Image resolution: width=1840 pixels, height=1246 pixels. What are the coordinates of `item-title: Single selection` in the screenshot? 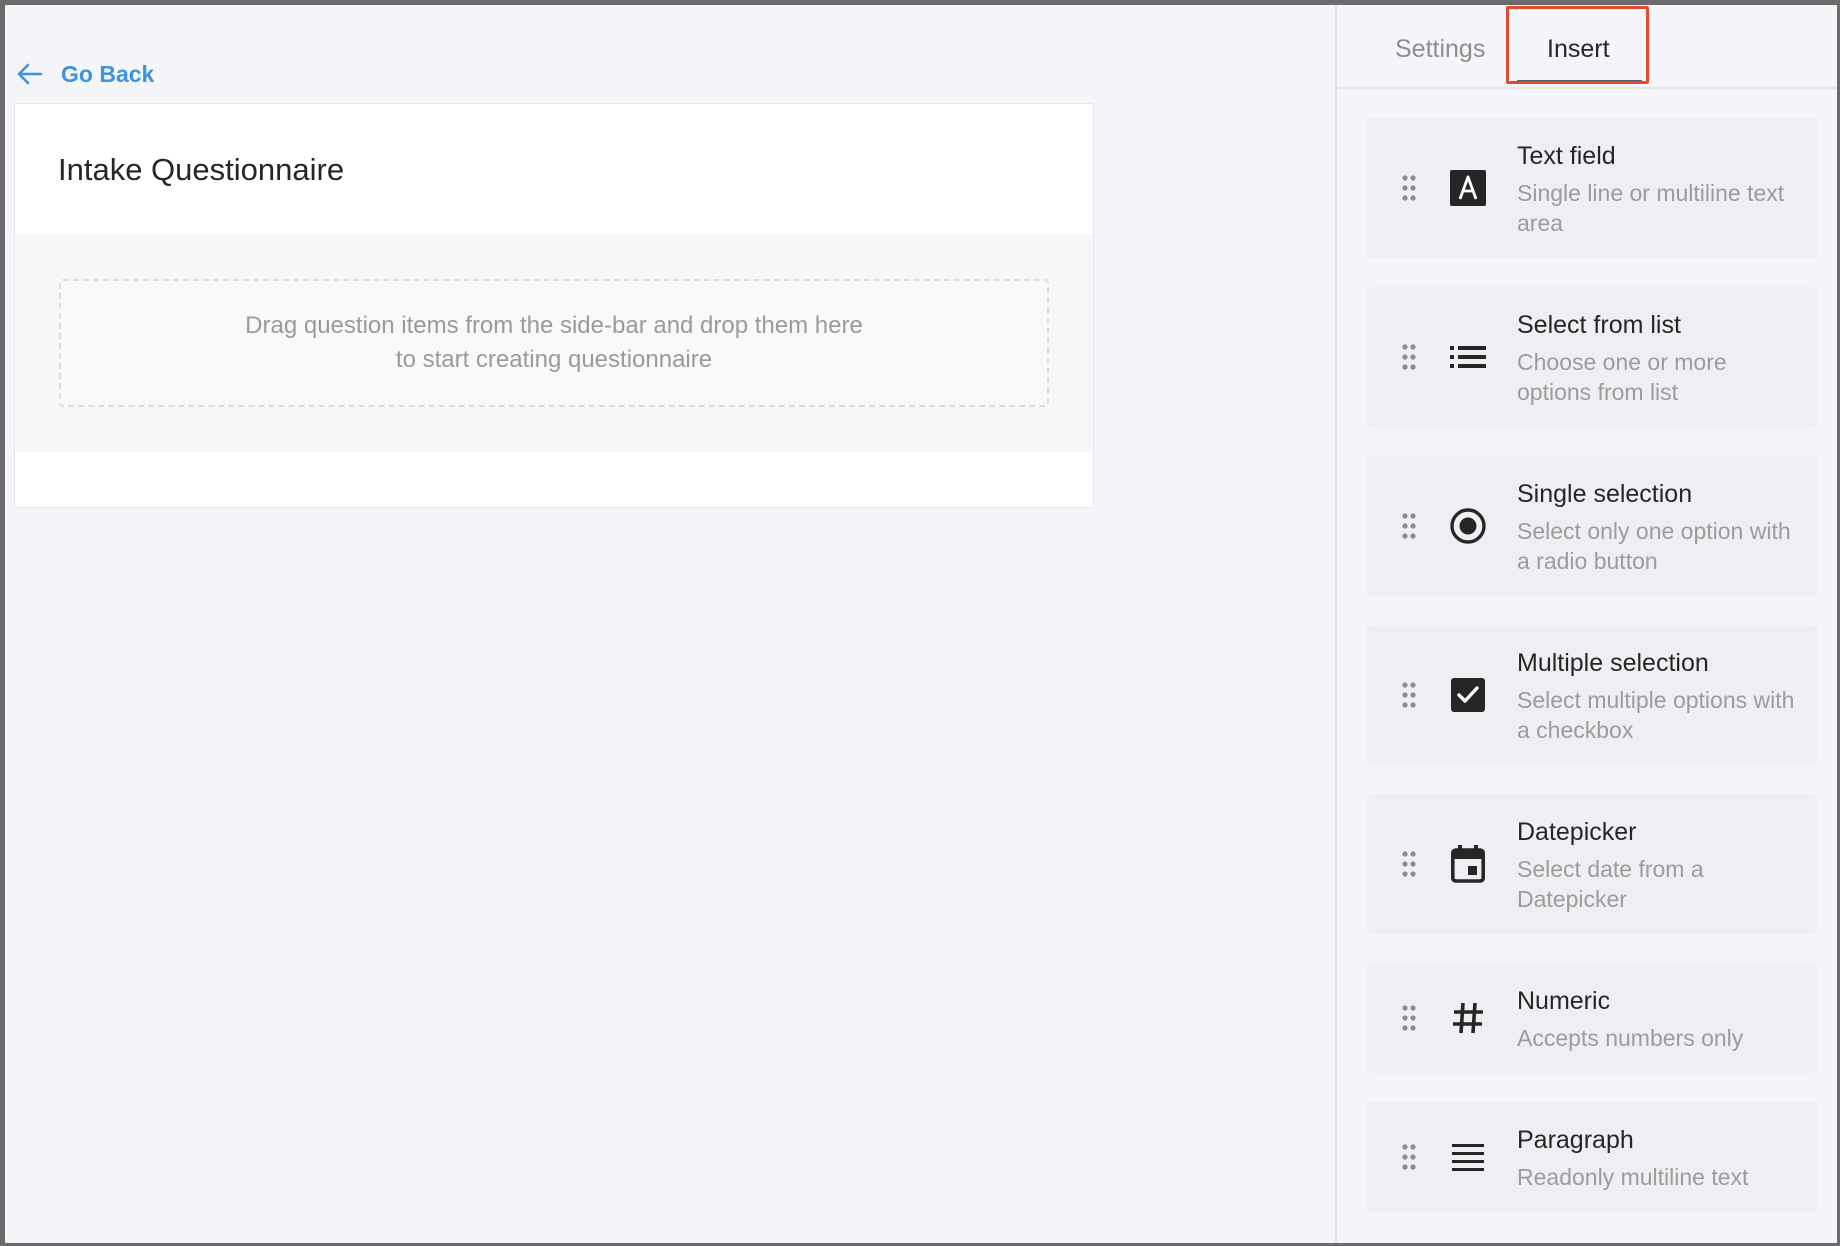 It's located at (1605, 494).